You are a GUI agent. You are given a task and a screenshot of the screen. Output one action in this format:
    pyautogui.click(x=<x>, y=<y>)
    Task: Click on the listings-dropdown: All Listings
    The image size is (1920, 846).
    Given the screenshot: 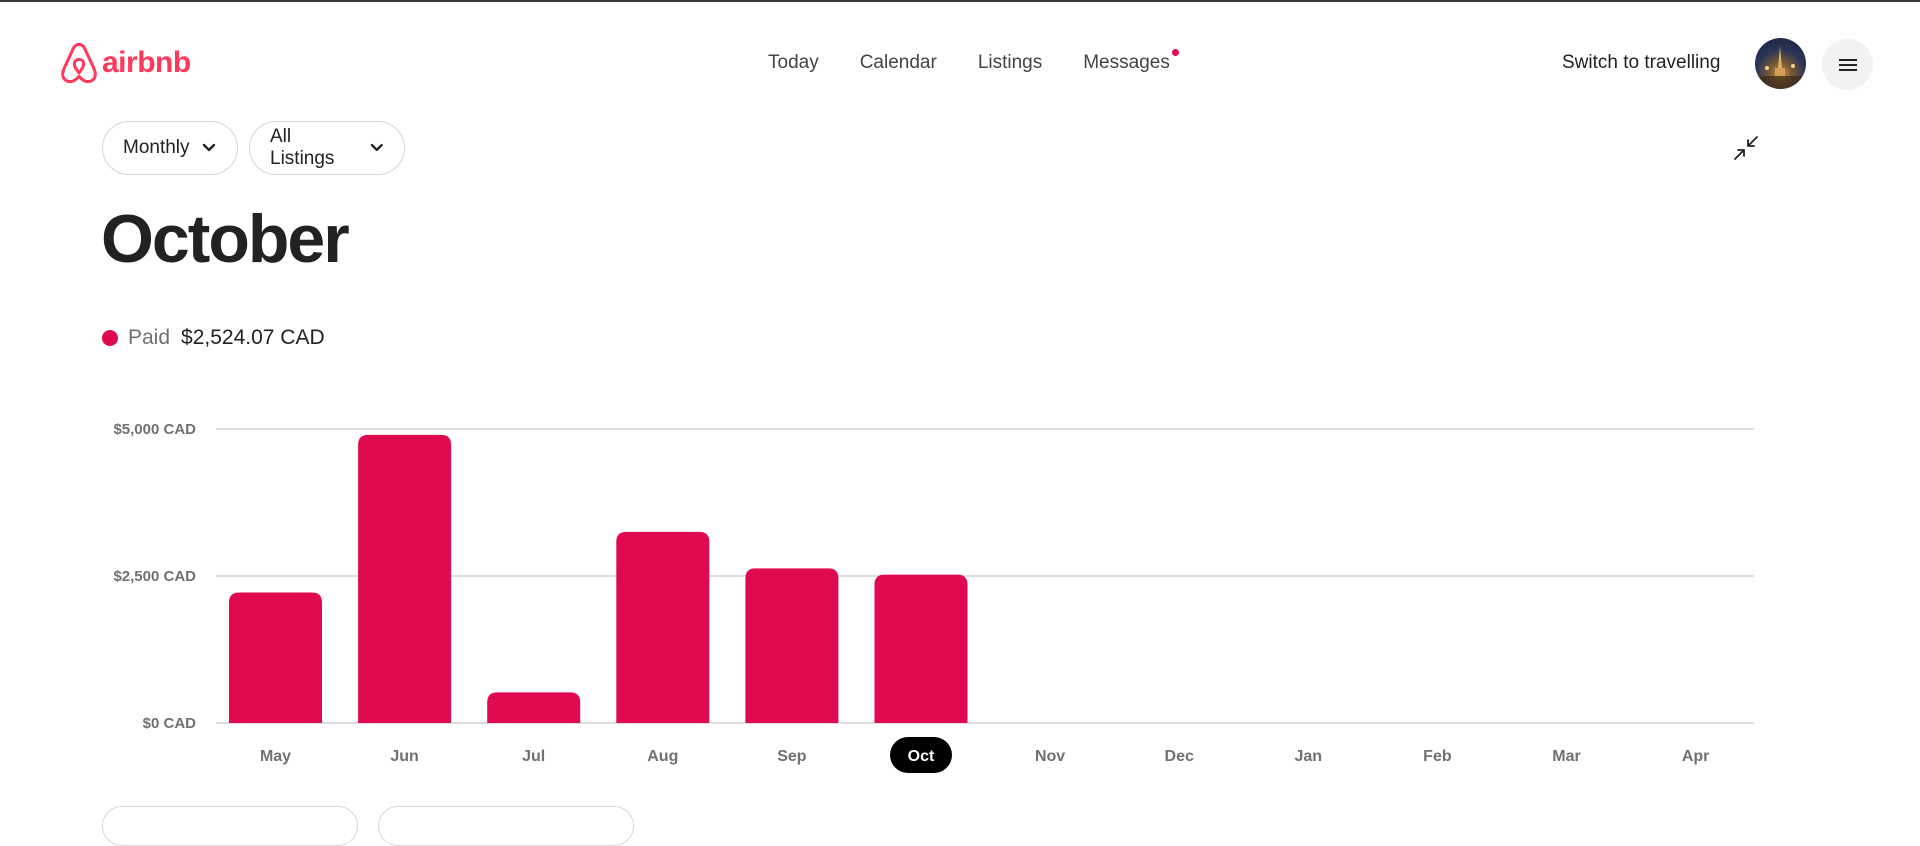 What is the action you would take?
    pyautogui.click(x=327, y=148)
    